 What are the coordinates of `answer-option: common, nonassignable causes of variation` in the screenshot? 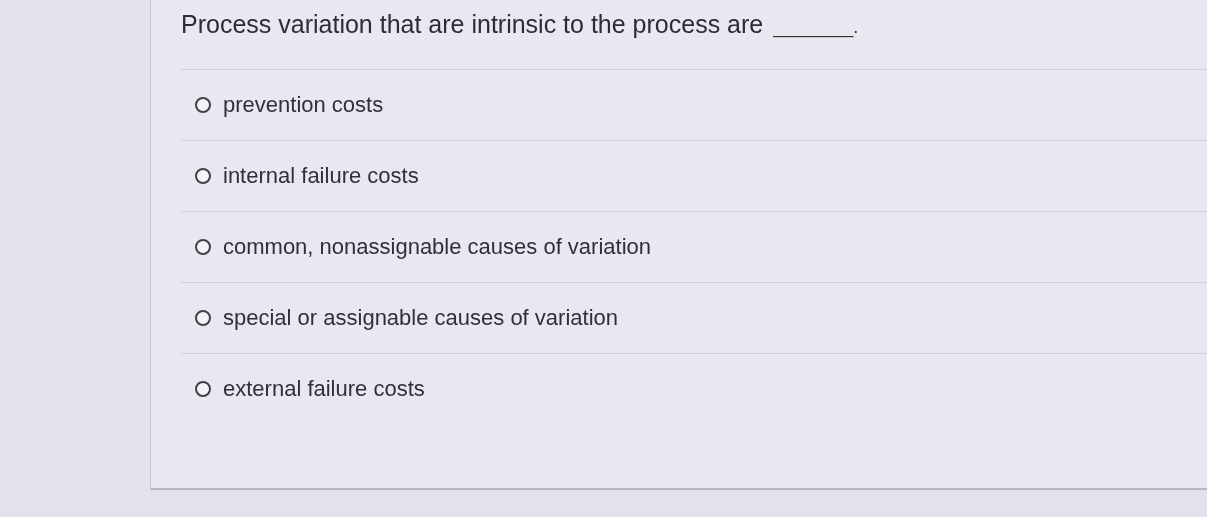 It's located at (694, 247).